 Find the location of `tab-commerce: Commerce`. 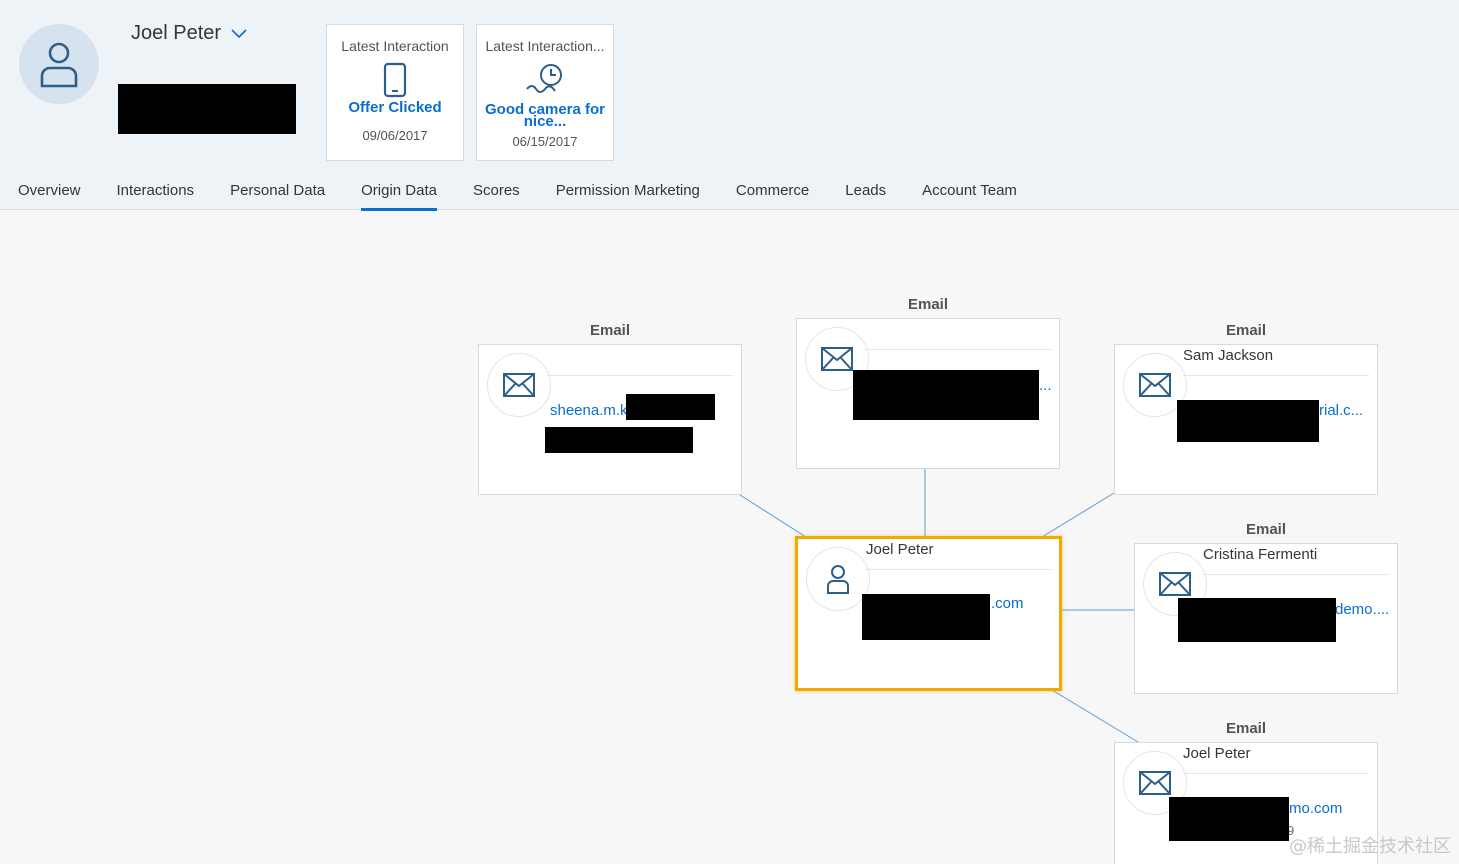

tab-commerce: Commerce is located at coordinates (772, 196).